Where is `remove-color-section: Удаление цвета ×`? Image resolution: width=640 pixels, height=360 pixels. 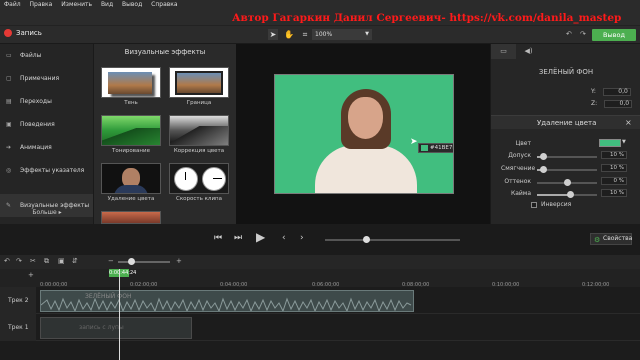
remove-color-section: Удаление цвета × is located at coordinates (565, 122).